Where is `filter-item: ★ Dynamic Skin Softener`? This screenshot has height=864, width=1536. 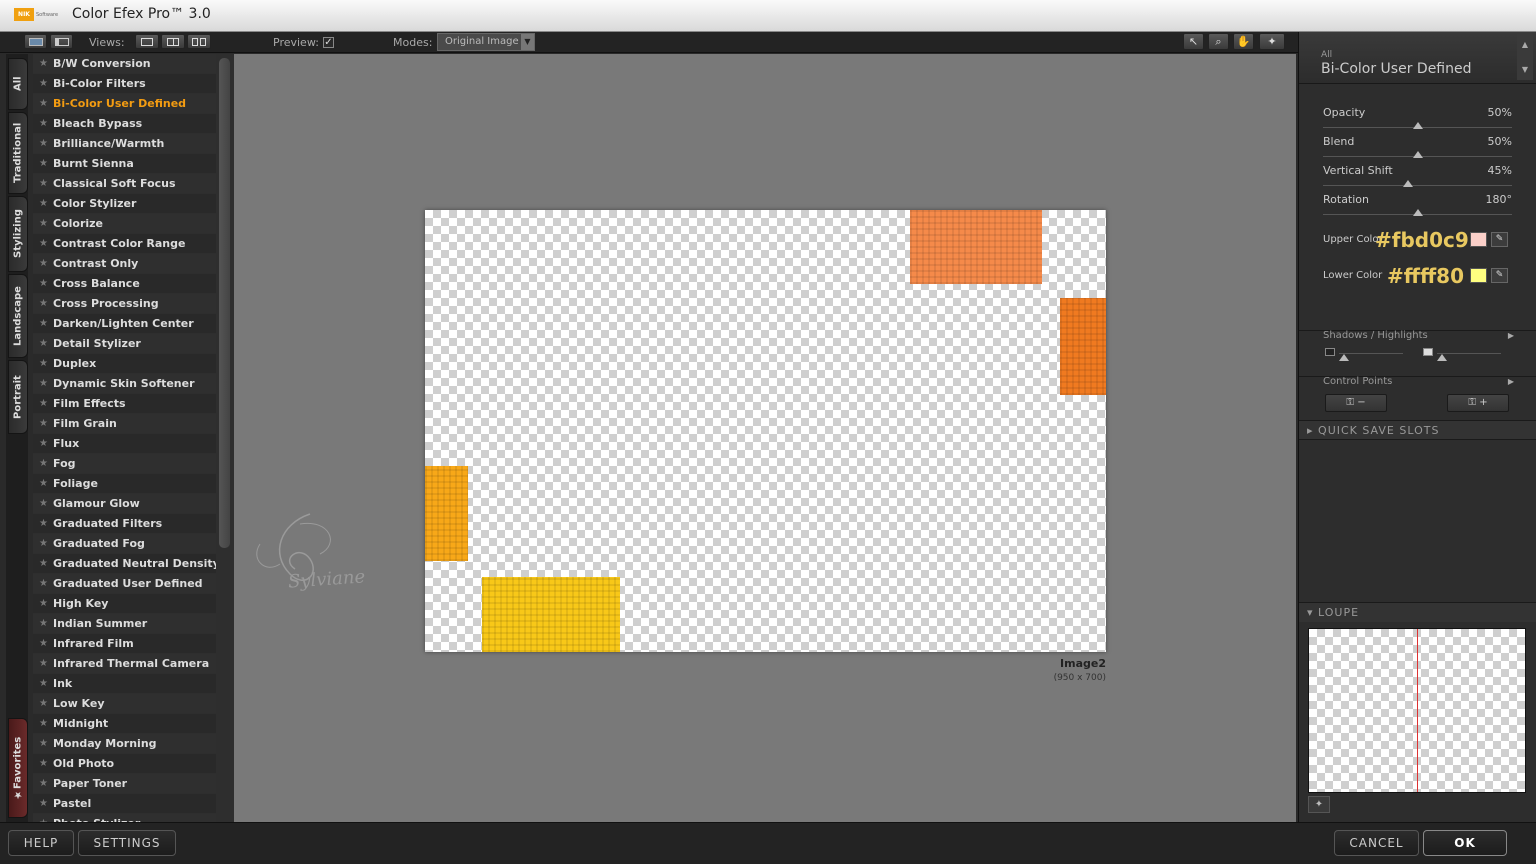 filter-item: ★ Dynamic Skin Softener is located at coordinates (124, 384).